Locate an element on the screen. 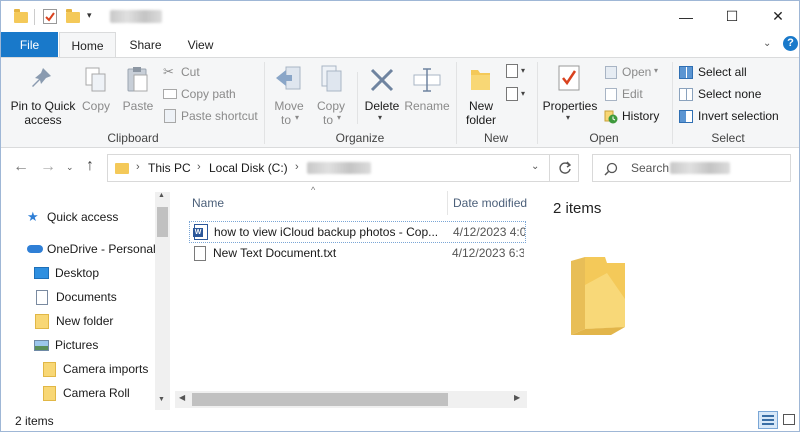 Image resolution: width=800 pixels, height=432 pixels. up-button: ↑ is located at coordinates (90, 166).